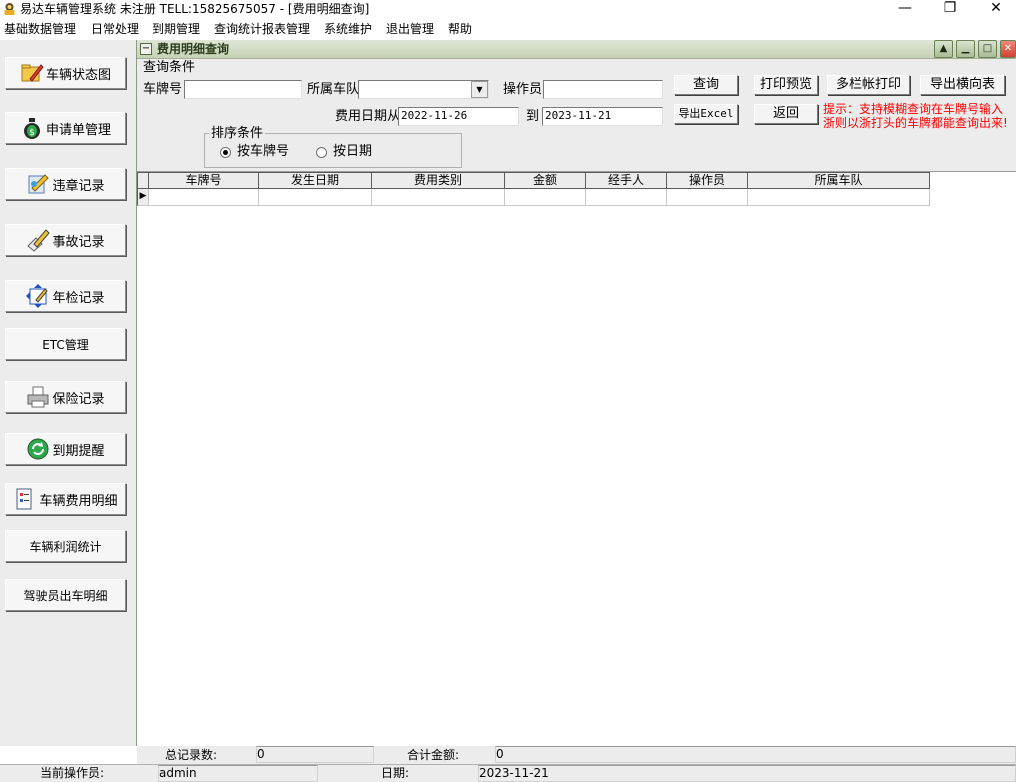 Image resolution: width=1016 pixels, height=782 pixels. Describe the element at coordinates (178, 773) in the screenshot. I see `current-operator-text: admin` at that location.